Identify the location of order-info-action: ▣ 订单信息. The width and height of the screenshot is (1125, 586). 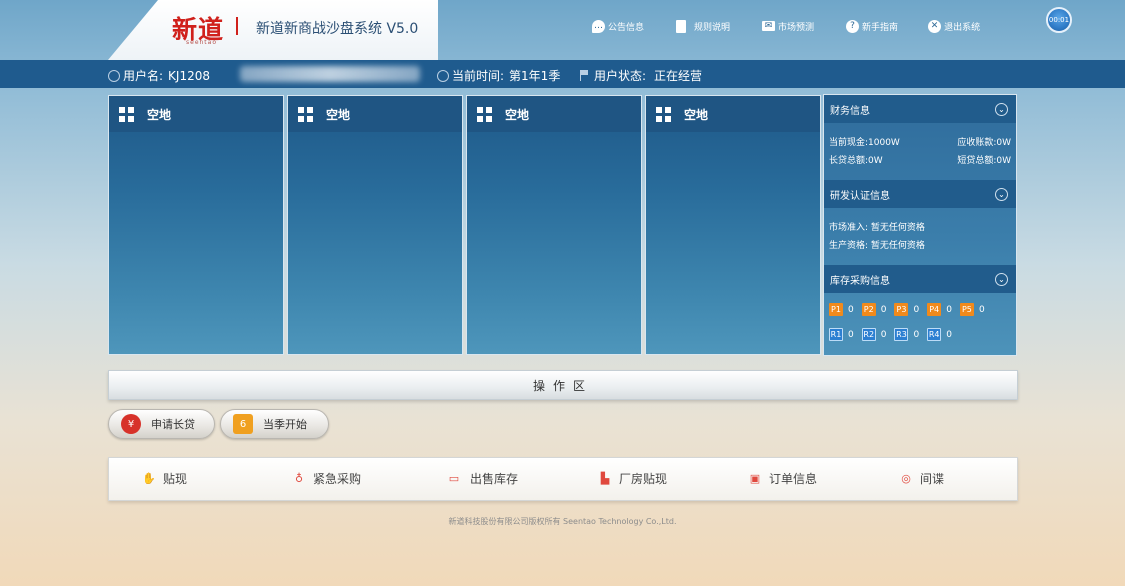
(782, 478).